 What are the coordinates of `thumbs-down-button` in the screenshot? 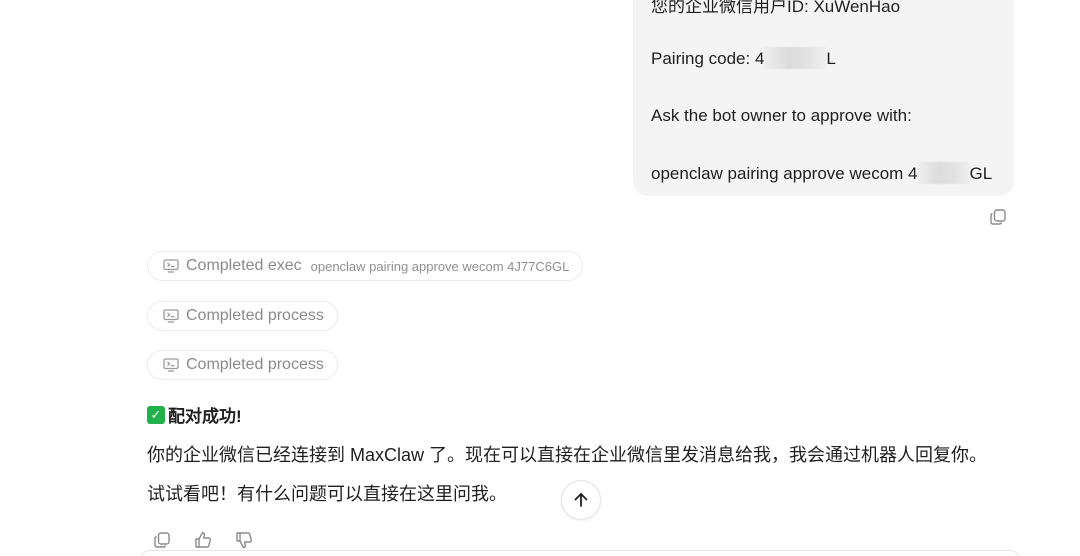 It's located at (244, 540).